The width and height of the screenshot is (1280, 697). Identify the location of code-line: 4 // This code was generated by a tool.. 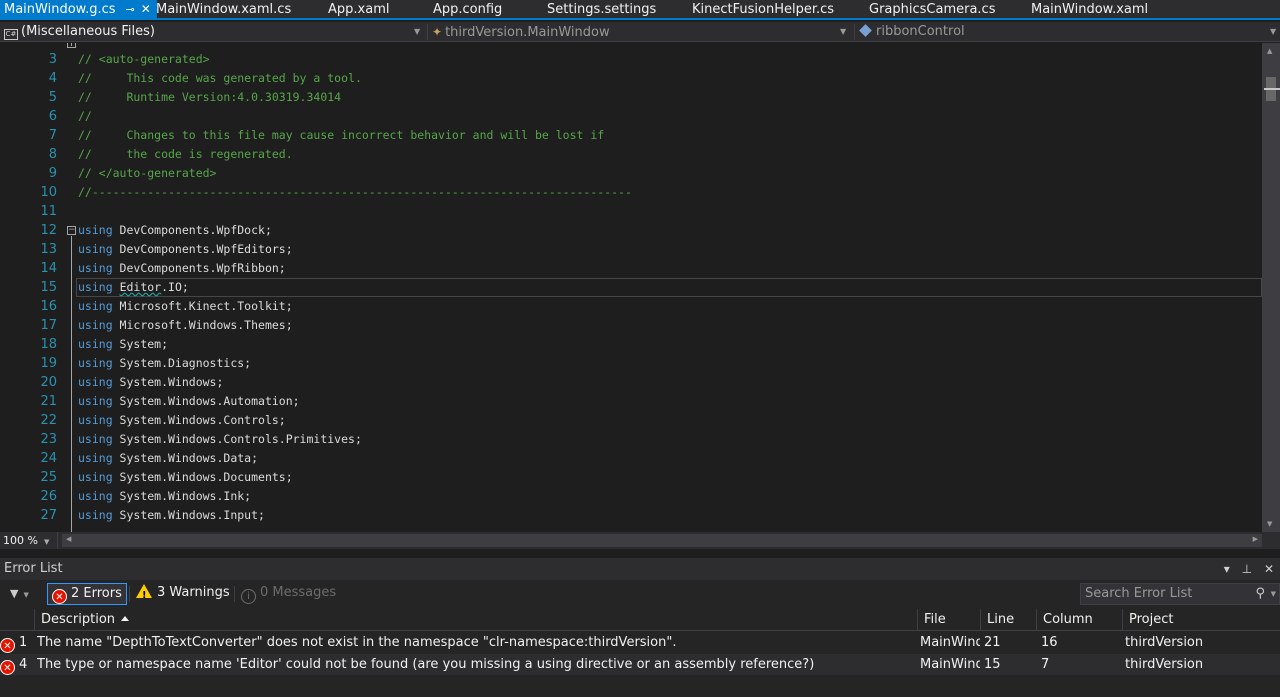
(631, 78).